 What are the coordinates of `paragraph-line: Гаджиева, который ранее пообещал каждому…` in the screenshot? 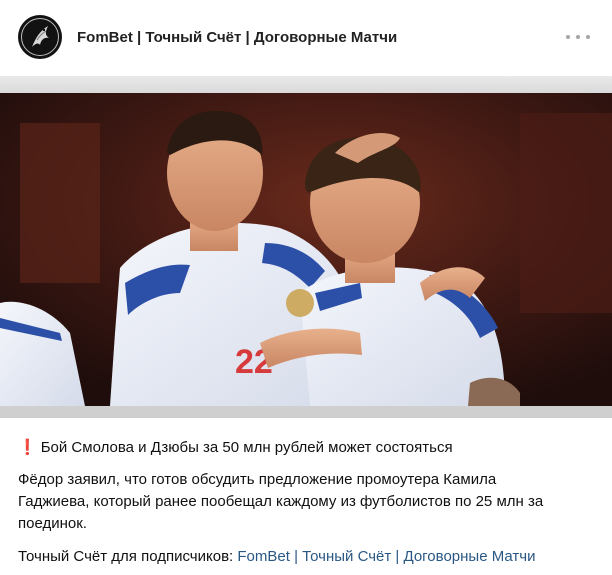 It's located at (281, 501).